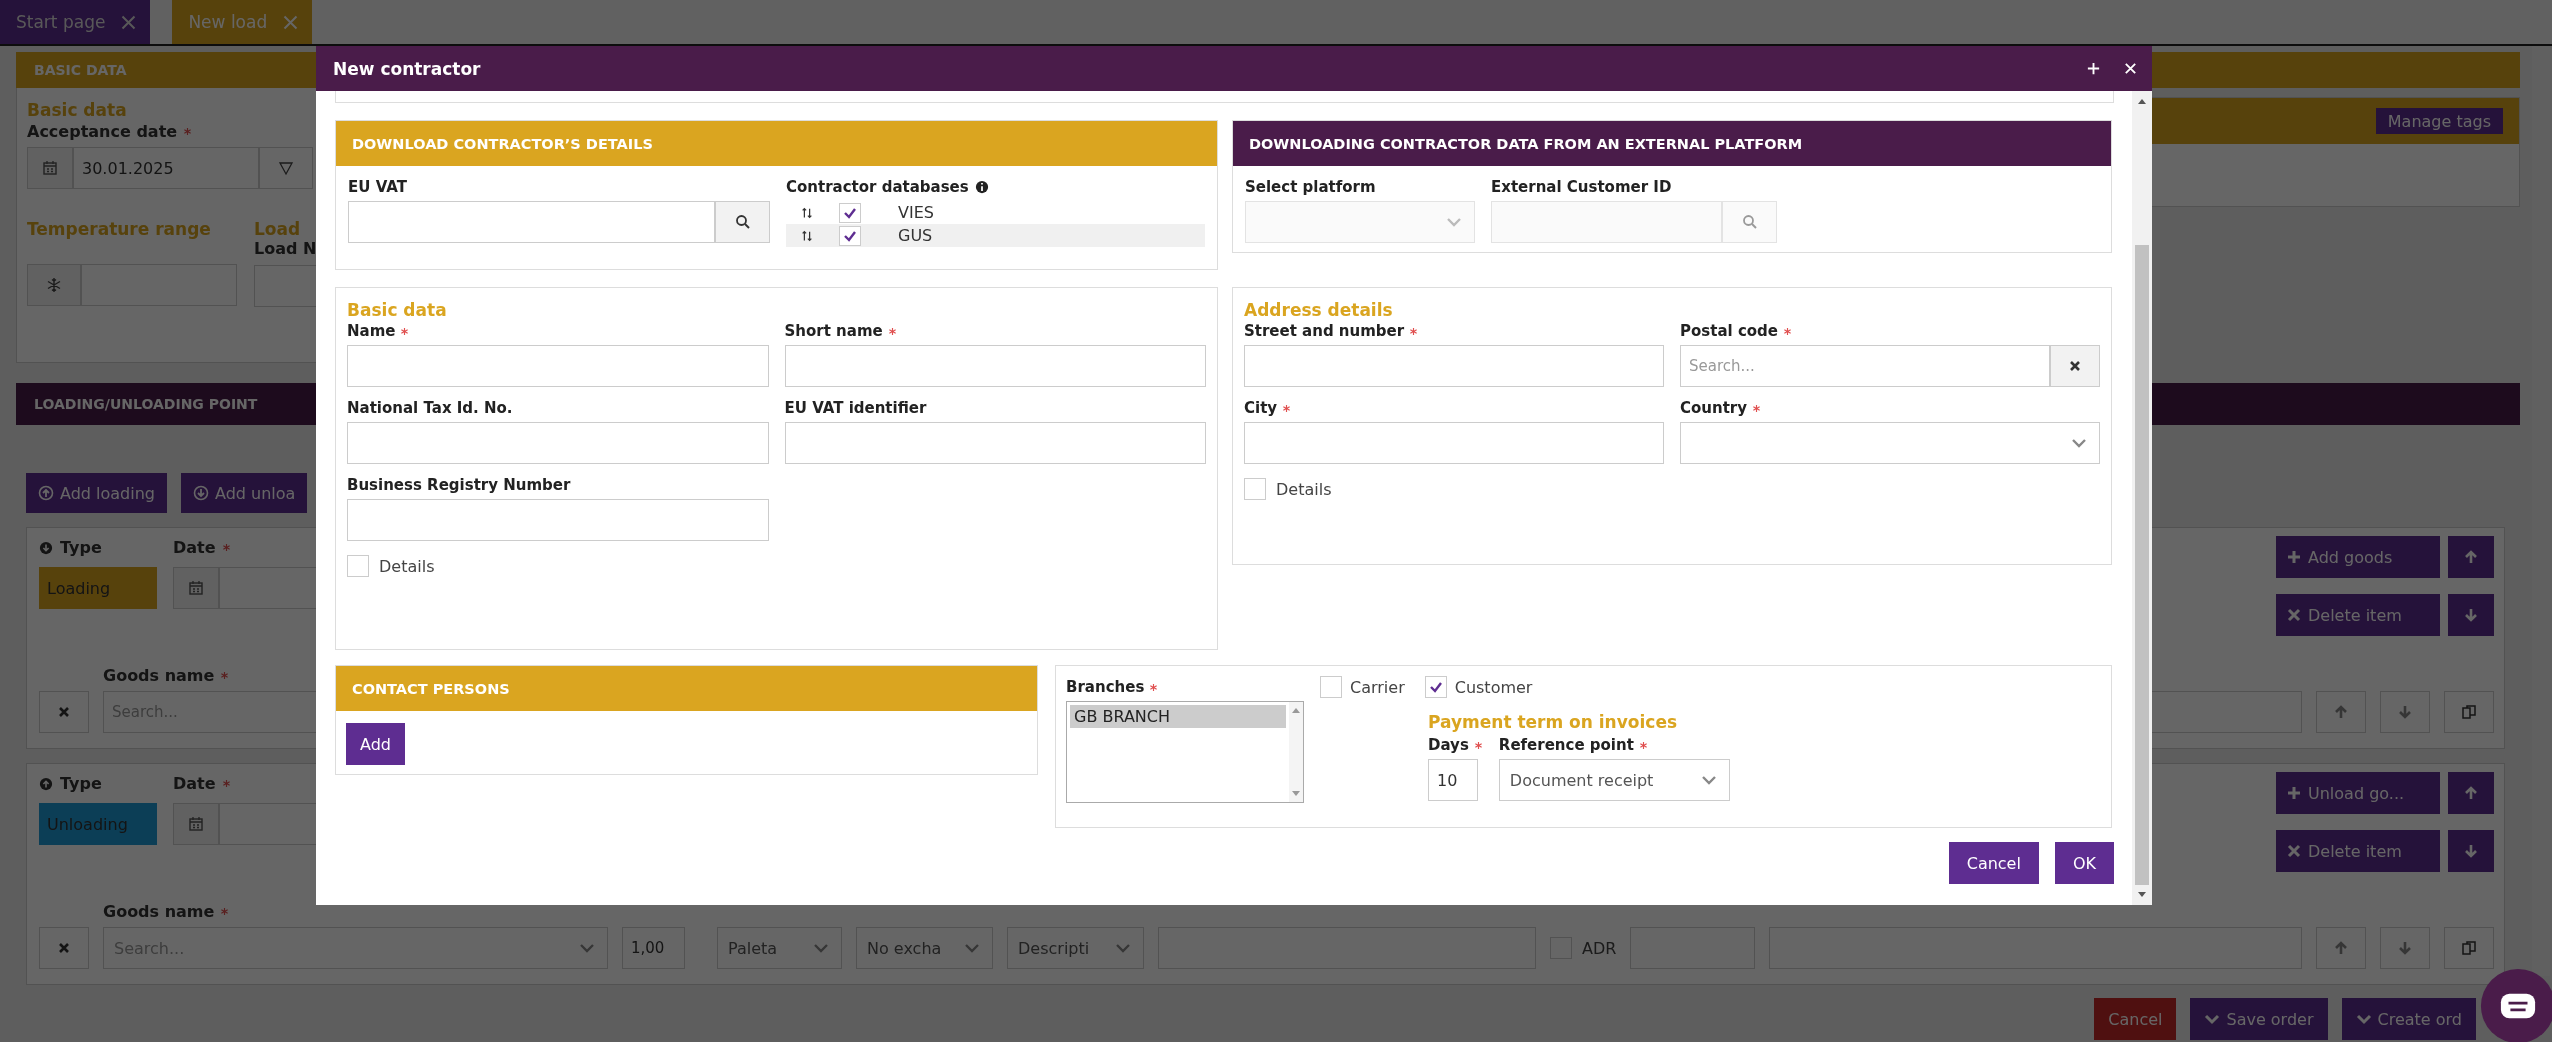 The image size is (2552, 1042). I want to click on search-button, so click(742, 222).